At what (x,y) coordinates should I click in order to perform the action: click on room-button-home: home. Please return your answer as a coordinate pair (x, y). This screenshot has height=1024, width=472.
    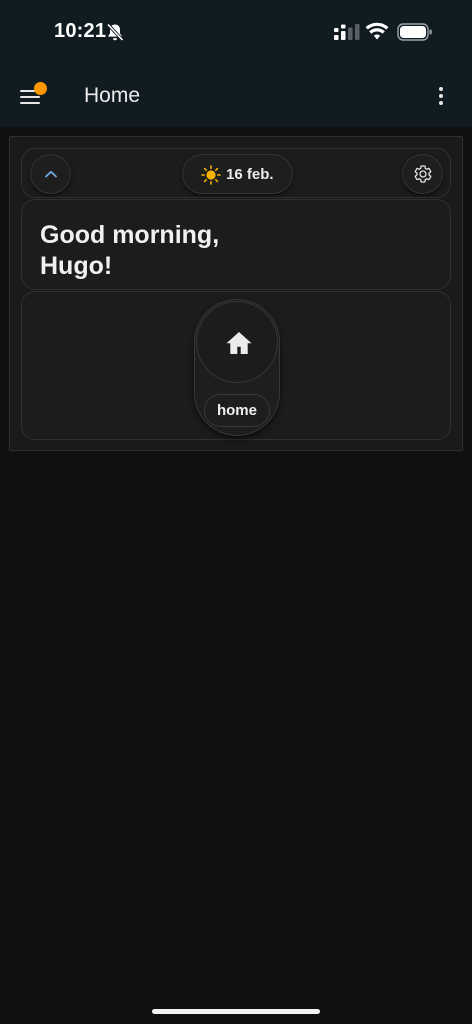
    Looking at the image, I should click on (237, 367).